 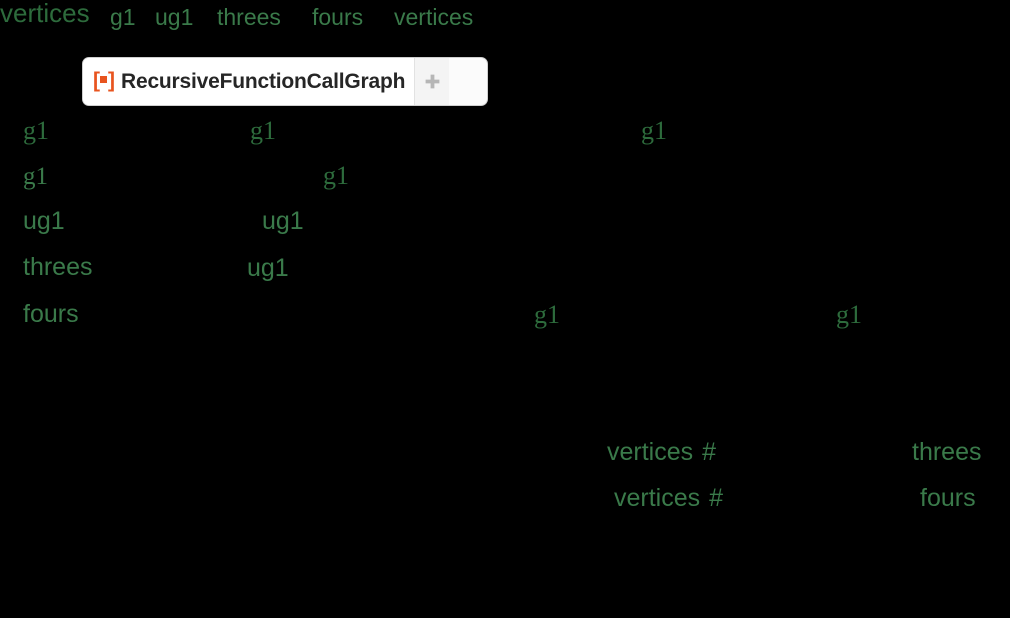 What do you see at coordinates (336, 175) in the screenshot?
I see `graph-token-g1-c: g1` at bounding box center [336, 175].